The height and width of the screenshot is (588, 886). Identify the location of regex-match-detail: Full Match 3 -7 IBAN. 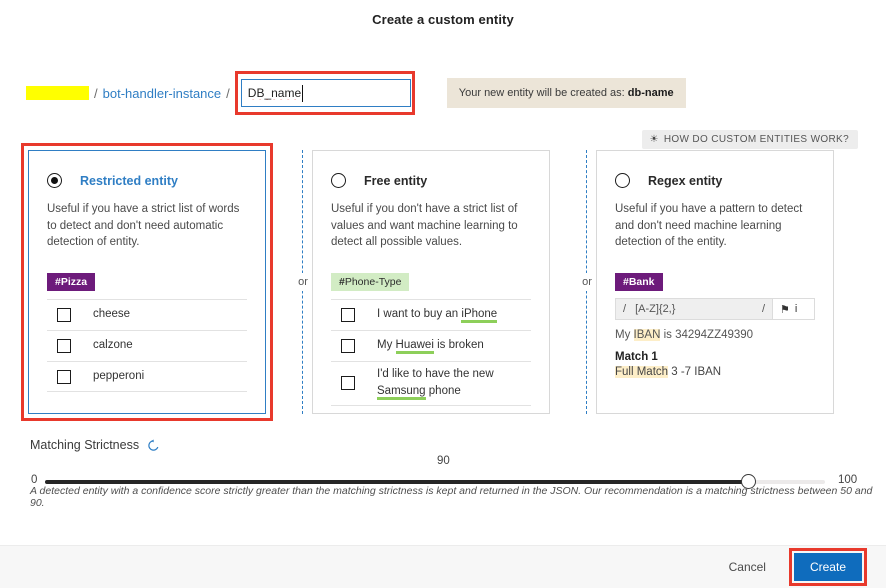
(715, 372).